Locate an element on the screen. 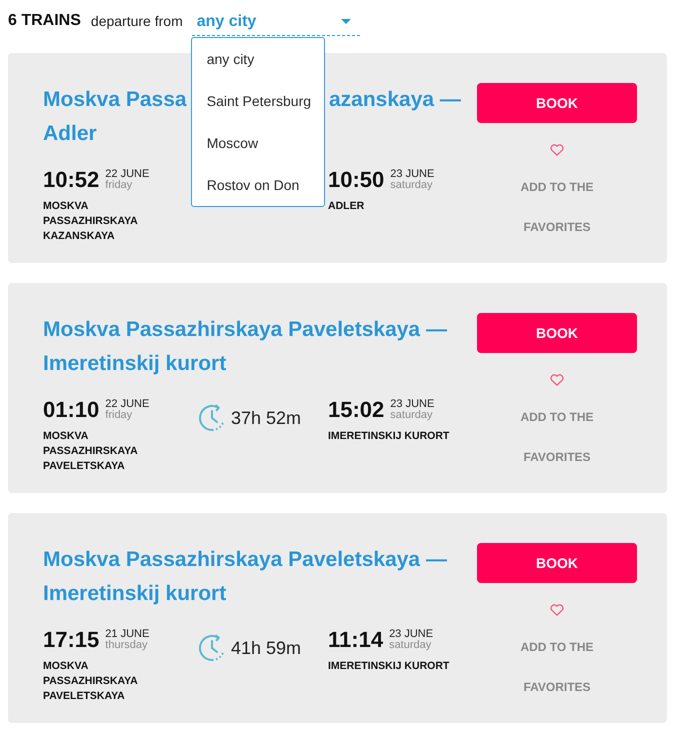 The image size is (679, 733). station-name: ADLER is located at coordinates (346, 206).